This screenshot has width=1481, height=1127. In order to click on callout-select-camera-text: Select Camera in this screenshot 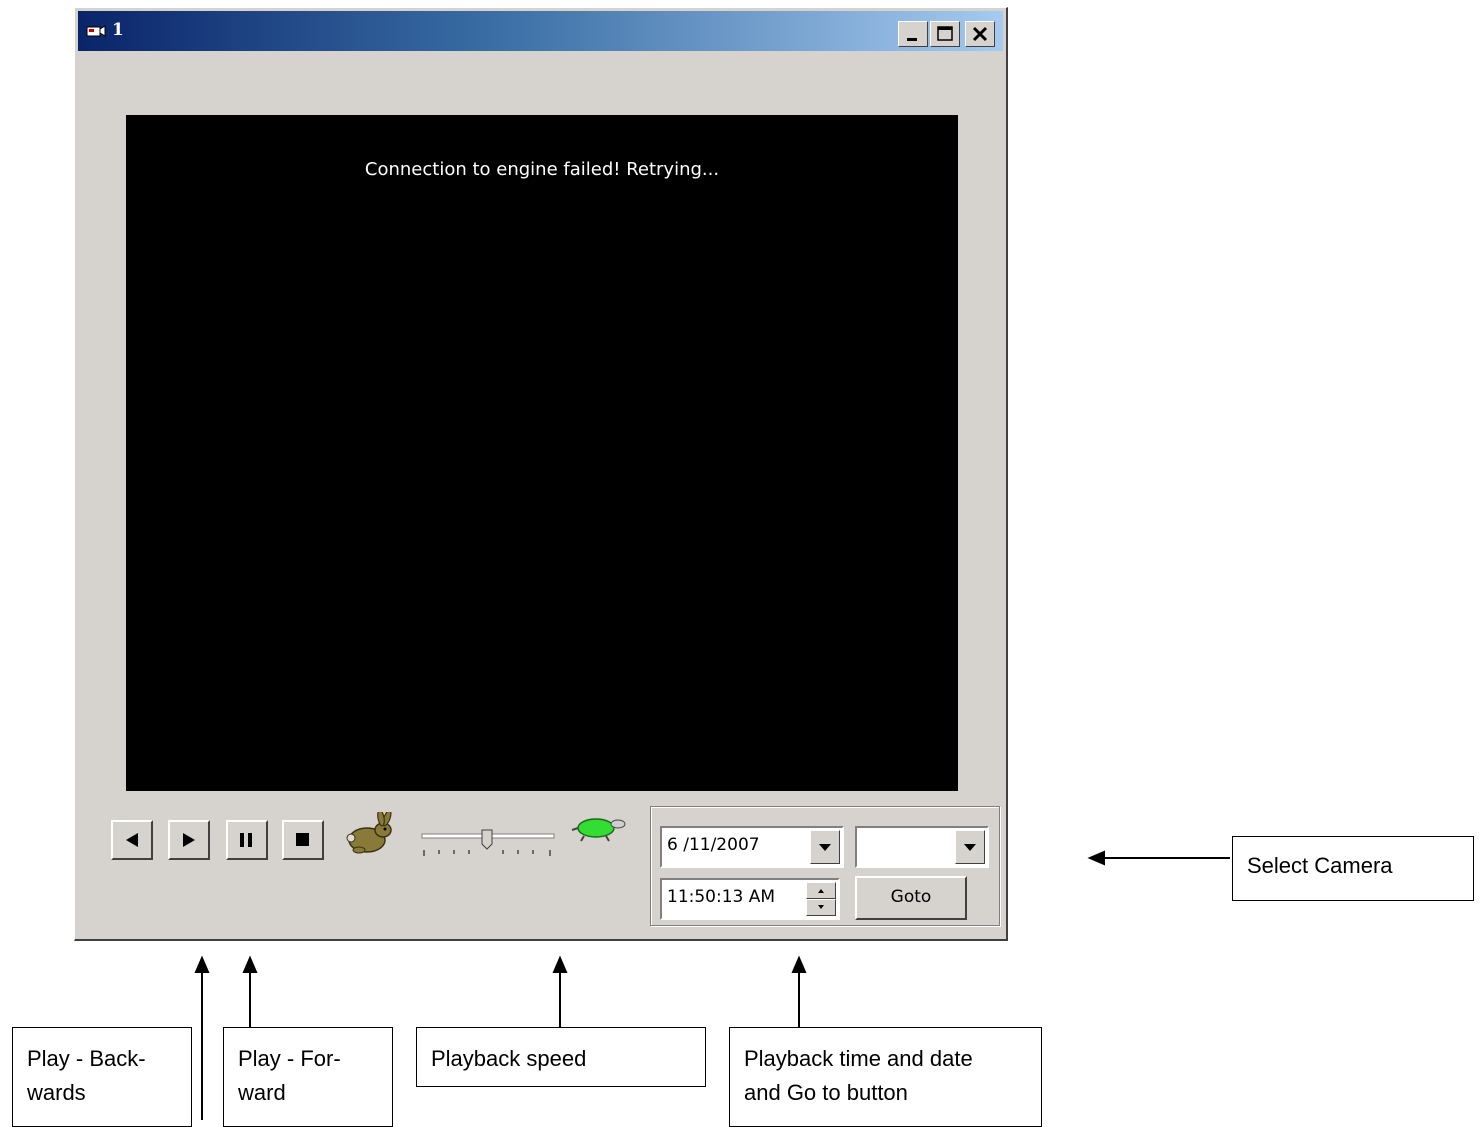, I will do `click(1320, 865)`.